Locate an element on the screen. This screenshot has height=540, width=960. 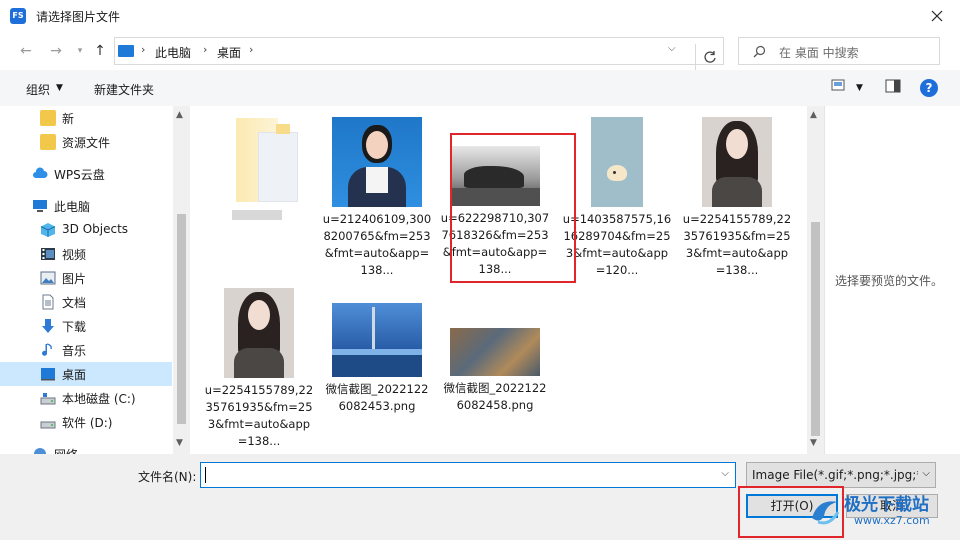
navigation-bar: ← → ▾ ↑ › 此电脑 › 桌面 › ⌵ 在 桌面 中搜索 is located at coordinates (480, 51).